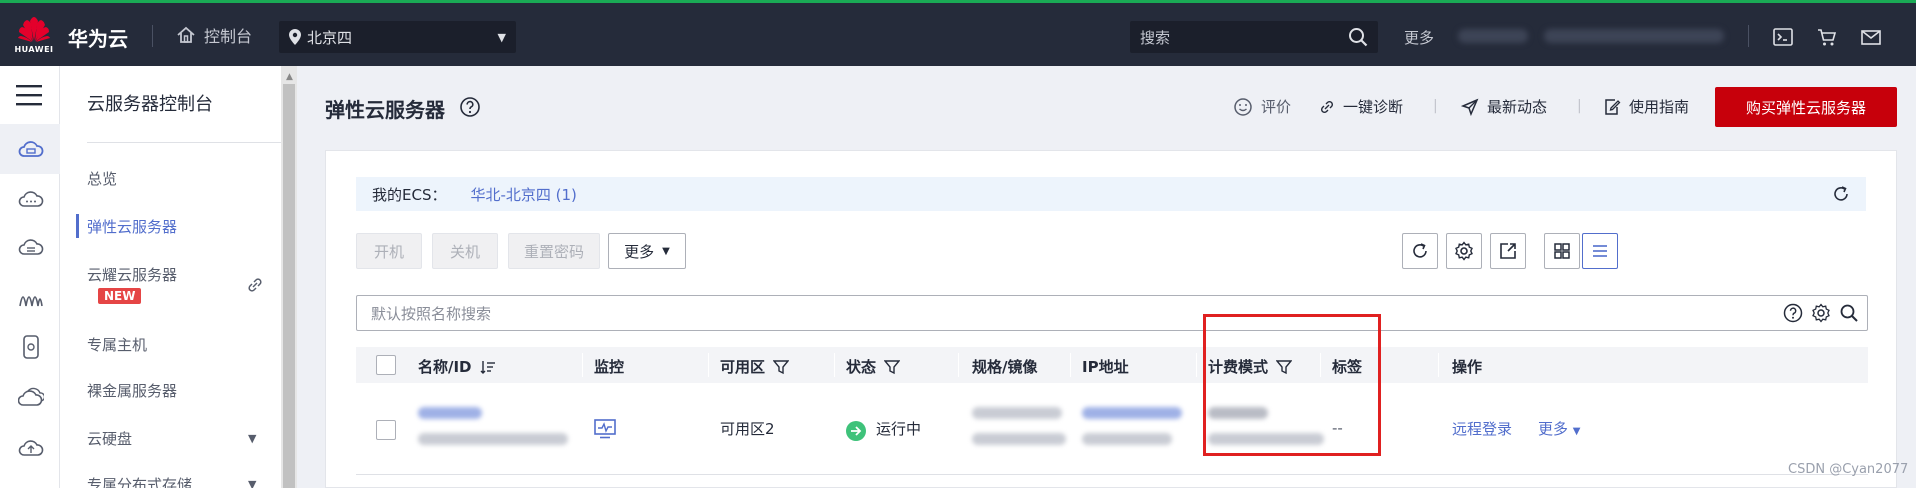 The width and height of the screenshot is (1916, 488). I want to click on column-header-status: 状态, so click(873, 366).